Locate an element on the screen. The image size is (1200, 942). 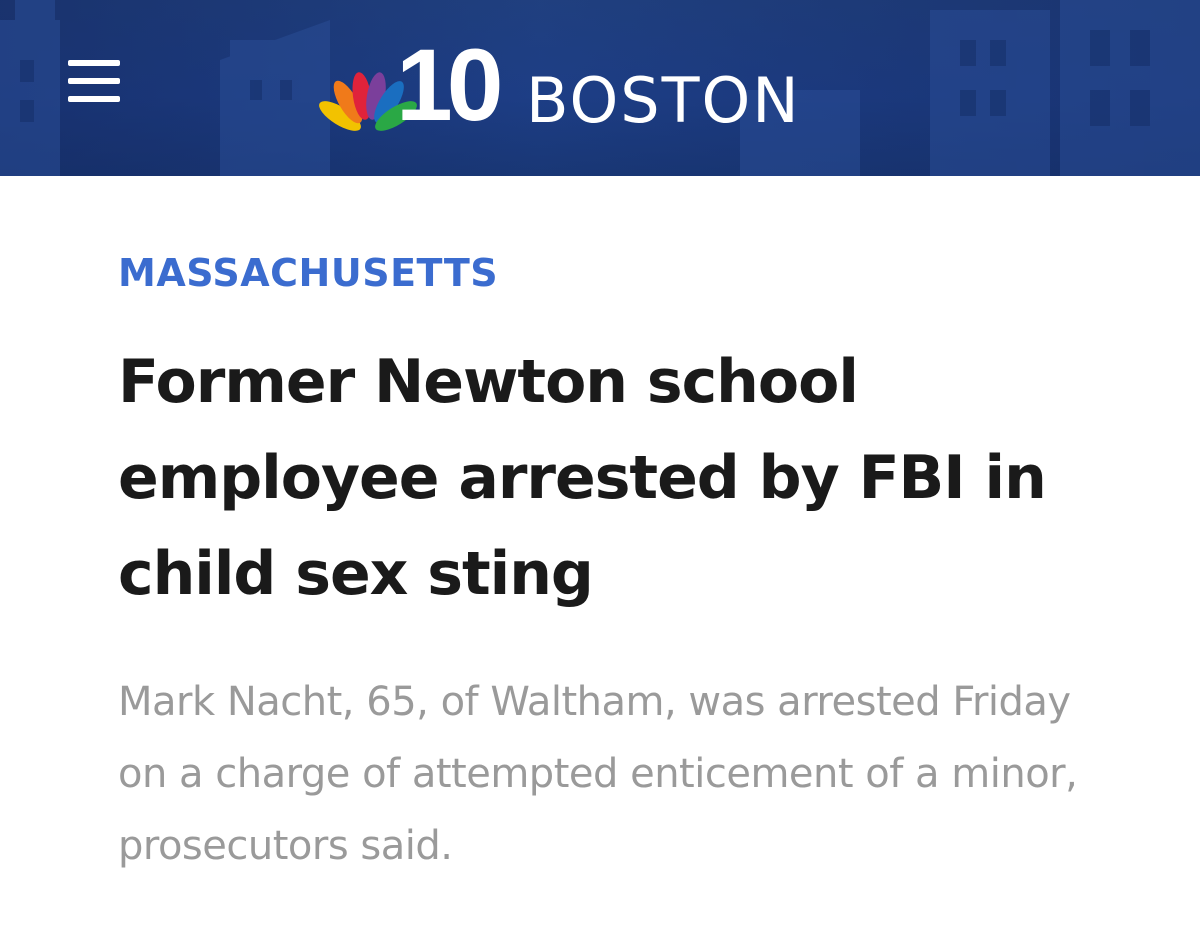
category-link: MASSACHUSETTS is located at coordinates (308, 273).